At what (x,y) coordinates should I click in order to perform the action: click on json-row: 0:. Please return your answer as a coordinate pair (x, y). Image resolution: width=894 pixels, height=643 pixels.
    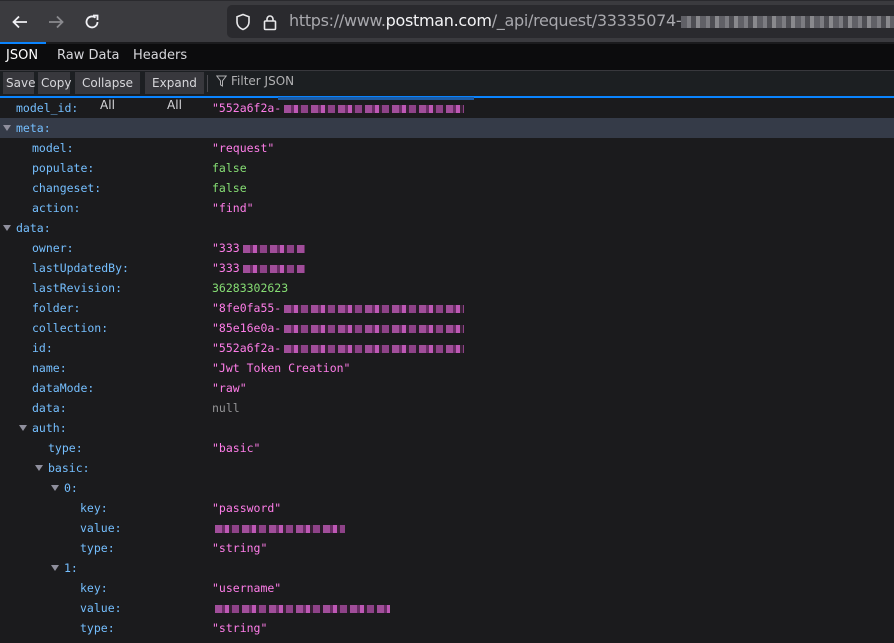
    Looking at the image, I should click on (447, 488).